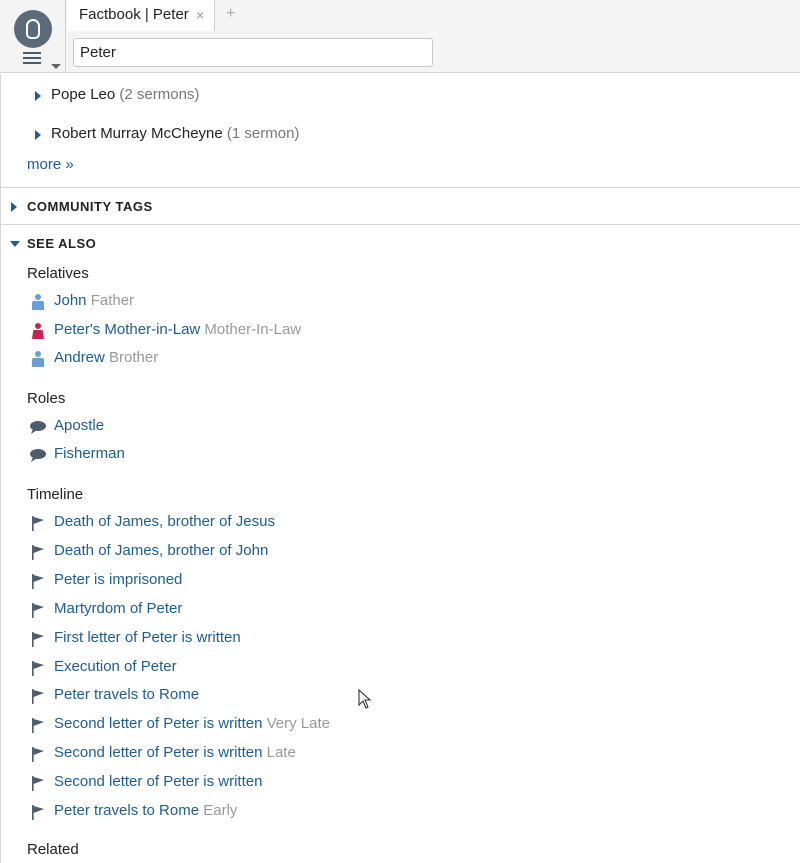 The width and height of the screenshot is (800, 863). What do you see at coordinates (279, 640) in the screenshot?
I see `timeline-item: First letter of Peter is written` at bounding box center [279, 640].